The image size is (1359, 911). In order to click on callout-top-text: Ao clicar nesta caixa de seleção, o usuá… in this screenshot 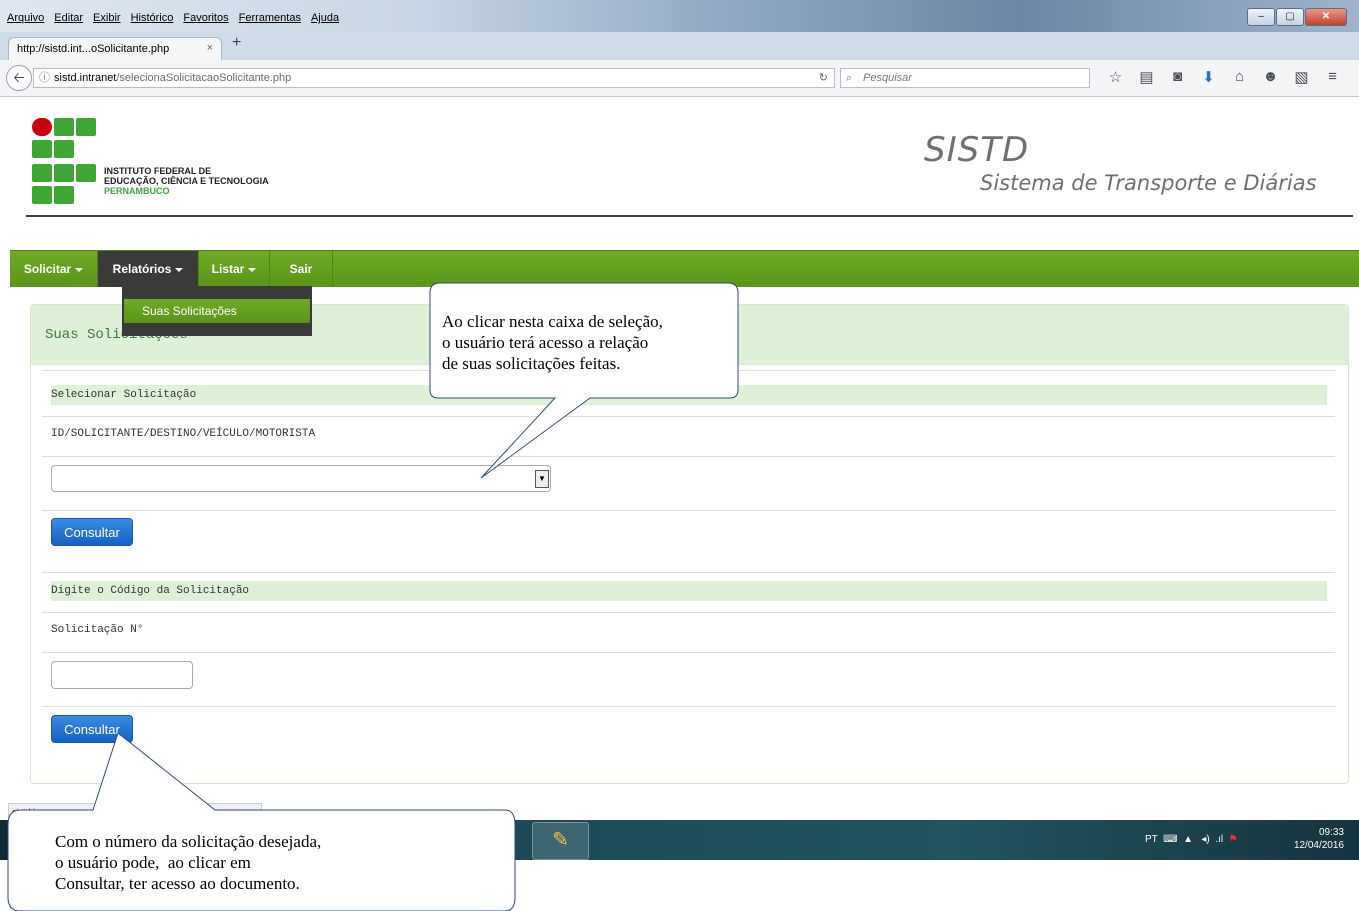, I will do `click(552, 342)`.